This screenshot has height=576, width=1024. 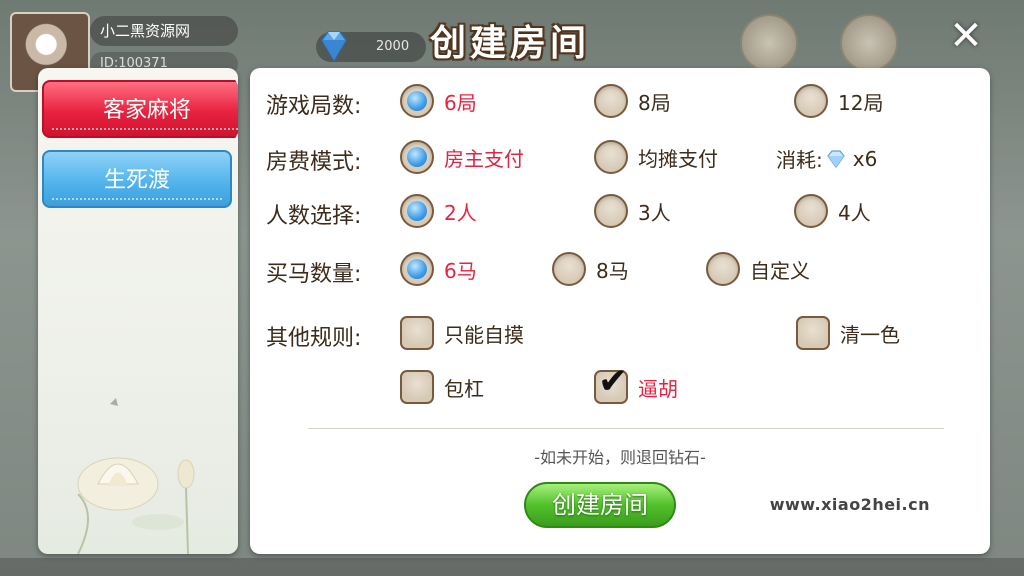 What do you see at coordinates (314, 162) in the screenshot?
I see `fee-mode-label: 房费模式:` at bounding box center [314, 162].